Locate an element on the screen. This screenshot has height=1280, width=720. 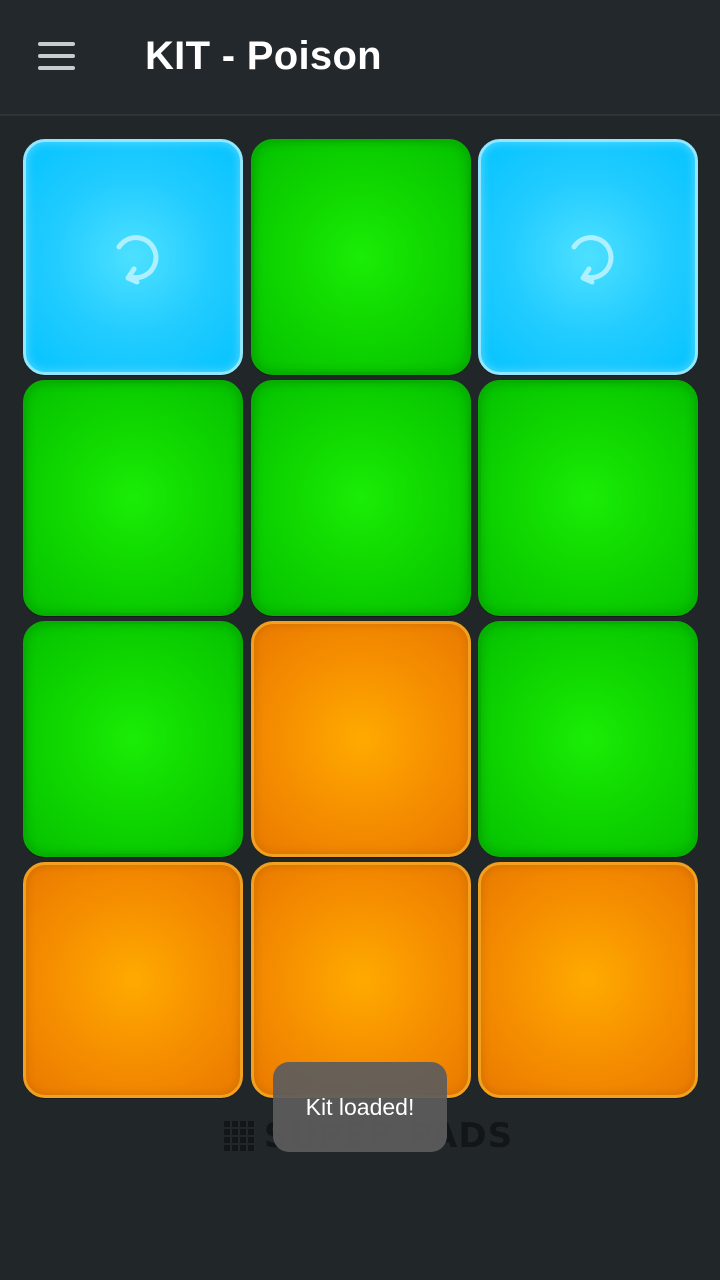
toast-notification: Kit loaded! is located at coordinates (360, 1107).